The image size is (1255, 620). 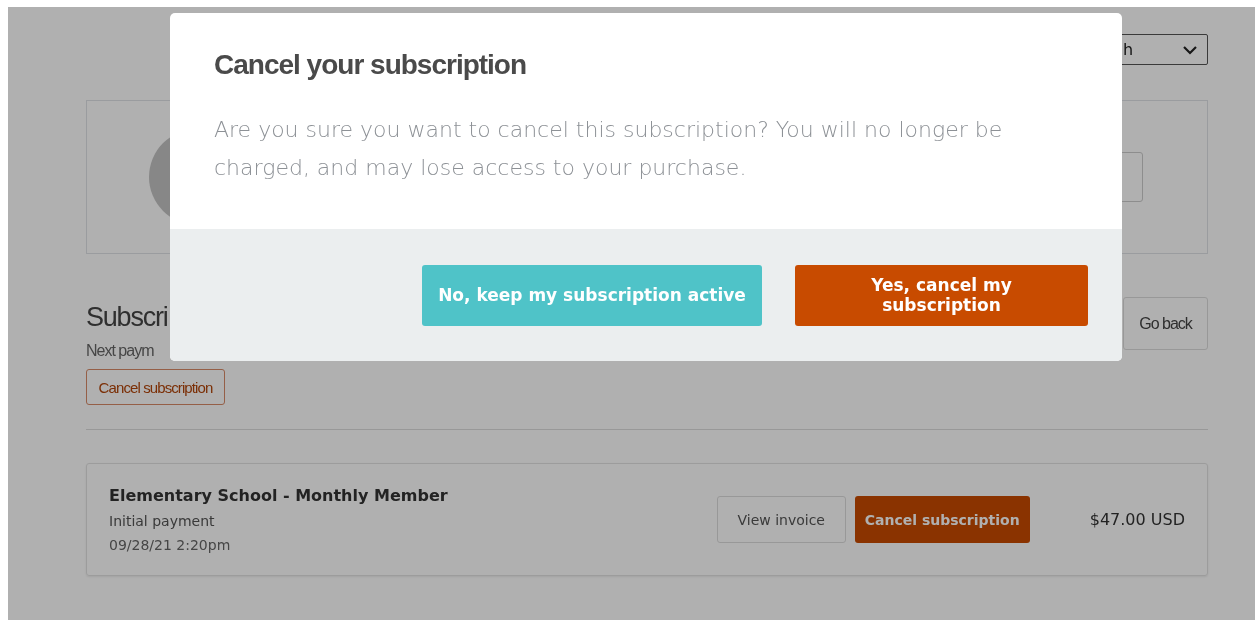 What do you see at coordinates (170, 545) in the screenshot?
I see `payment-date: 09/28/21 2:20pm` at bounding box center [170, 545].